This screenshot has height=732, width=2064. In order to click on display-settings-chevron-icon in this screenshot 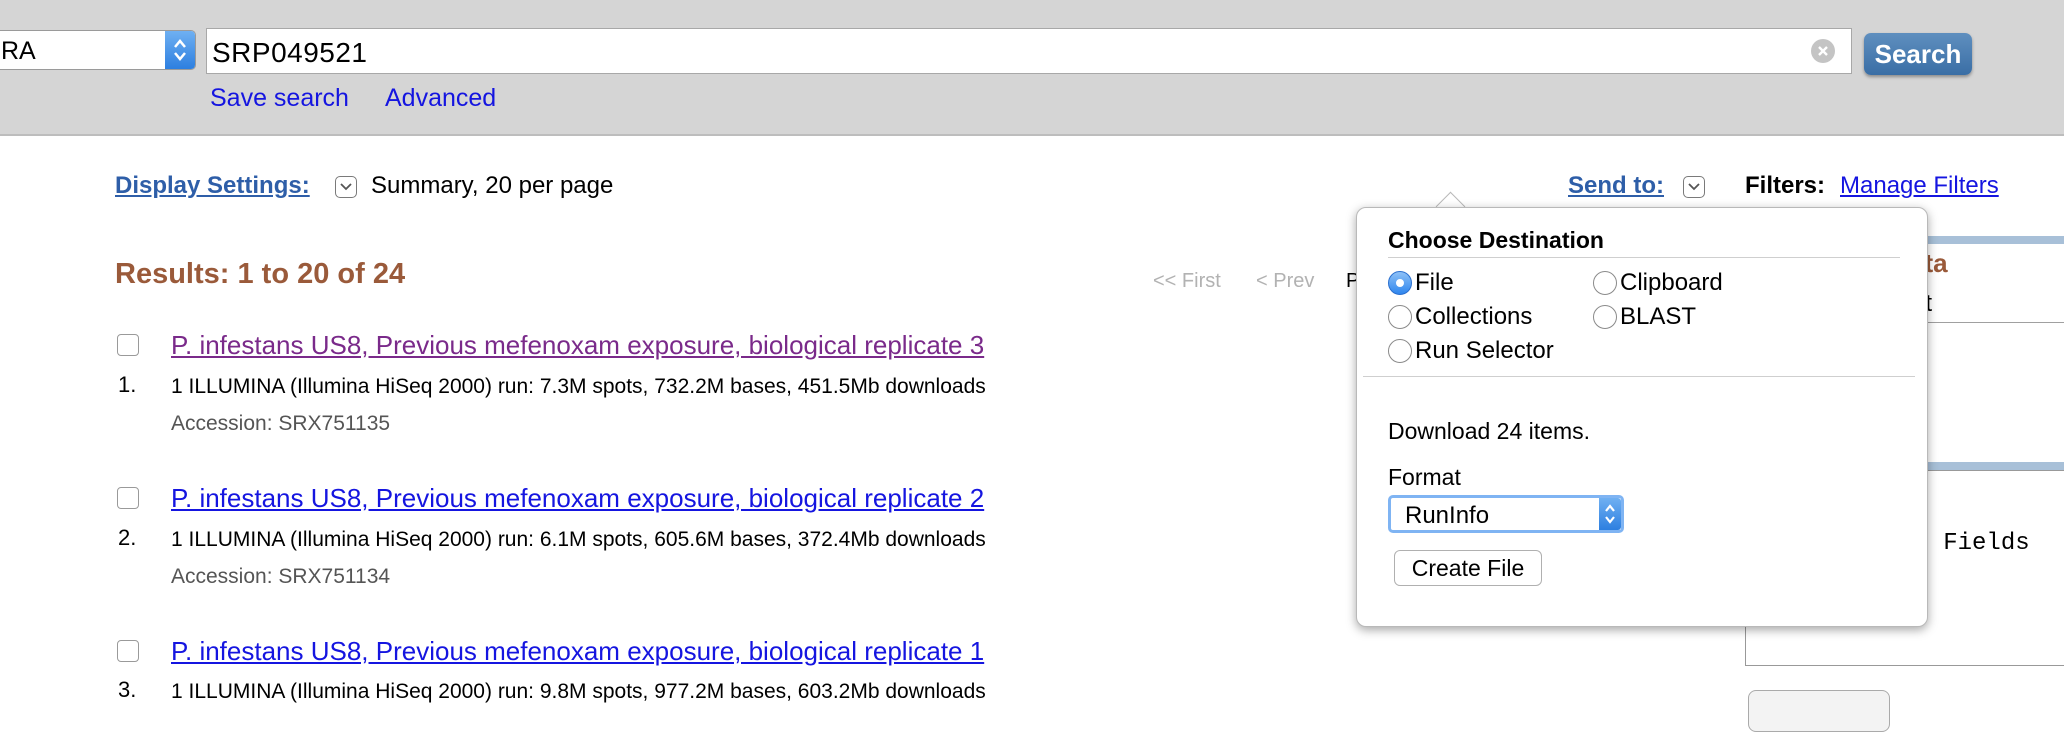, I will do `click(346, 187)`.